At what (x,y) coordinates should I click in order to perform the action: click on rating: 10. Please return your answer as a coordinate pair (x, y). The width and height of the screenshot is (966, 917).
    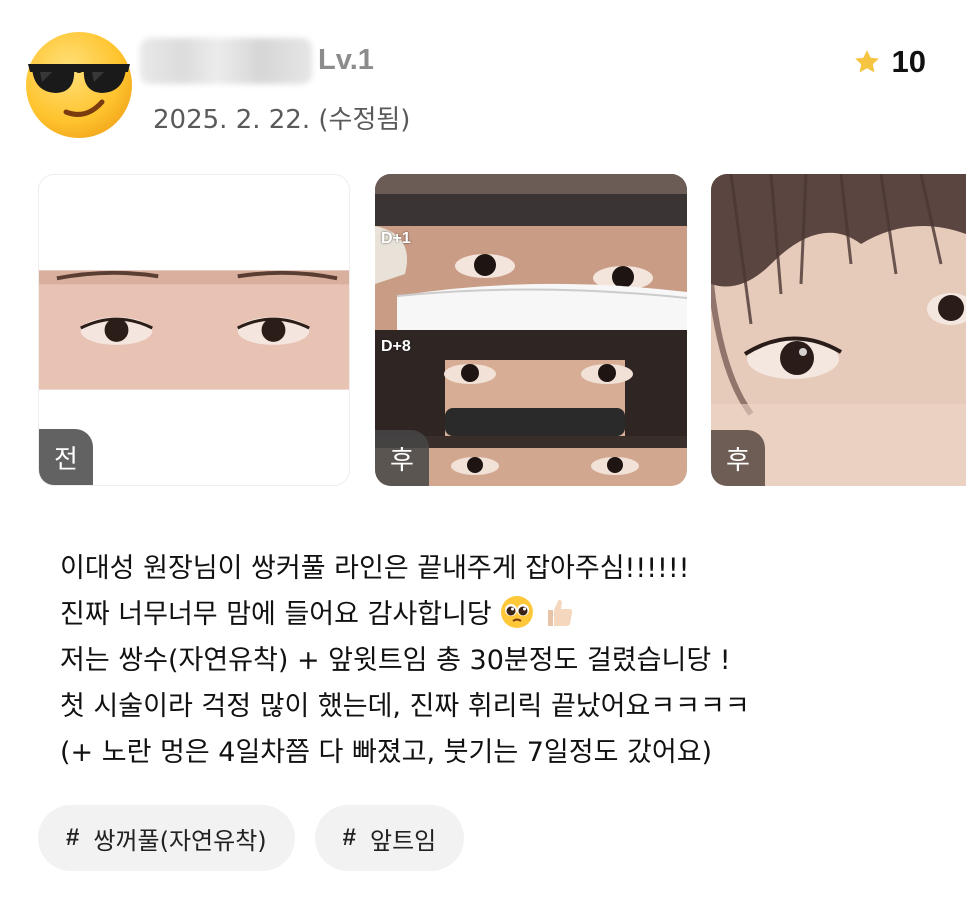
    Looking at the image, I should click on (889, 62).